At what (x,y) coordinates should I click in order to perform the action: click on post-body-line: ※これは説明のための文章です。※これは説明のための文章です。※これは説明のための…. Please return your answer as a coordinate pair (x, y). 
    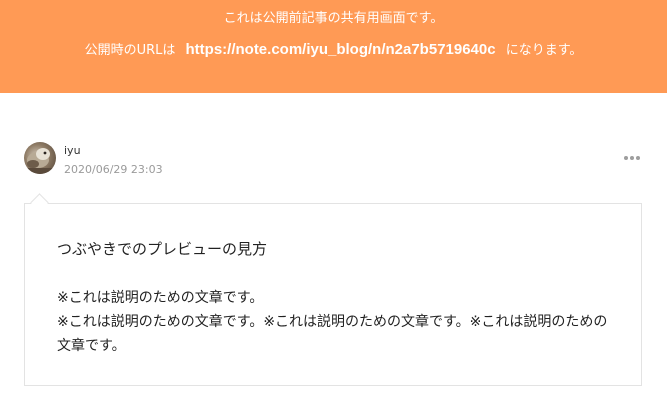
    Looking at the image, I should click on (332, 334).